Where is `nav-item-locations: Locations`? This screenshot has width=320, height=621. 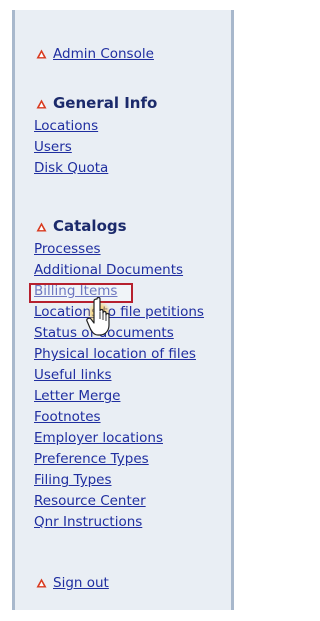 nav-item-locations: Locations is located at coordinates (71, 127).